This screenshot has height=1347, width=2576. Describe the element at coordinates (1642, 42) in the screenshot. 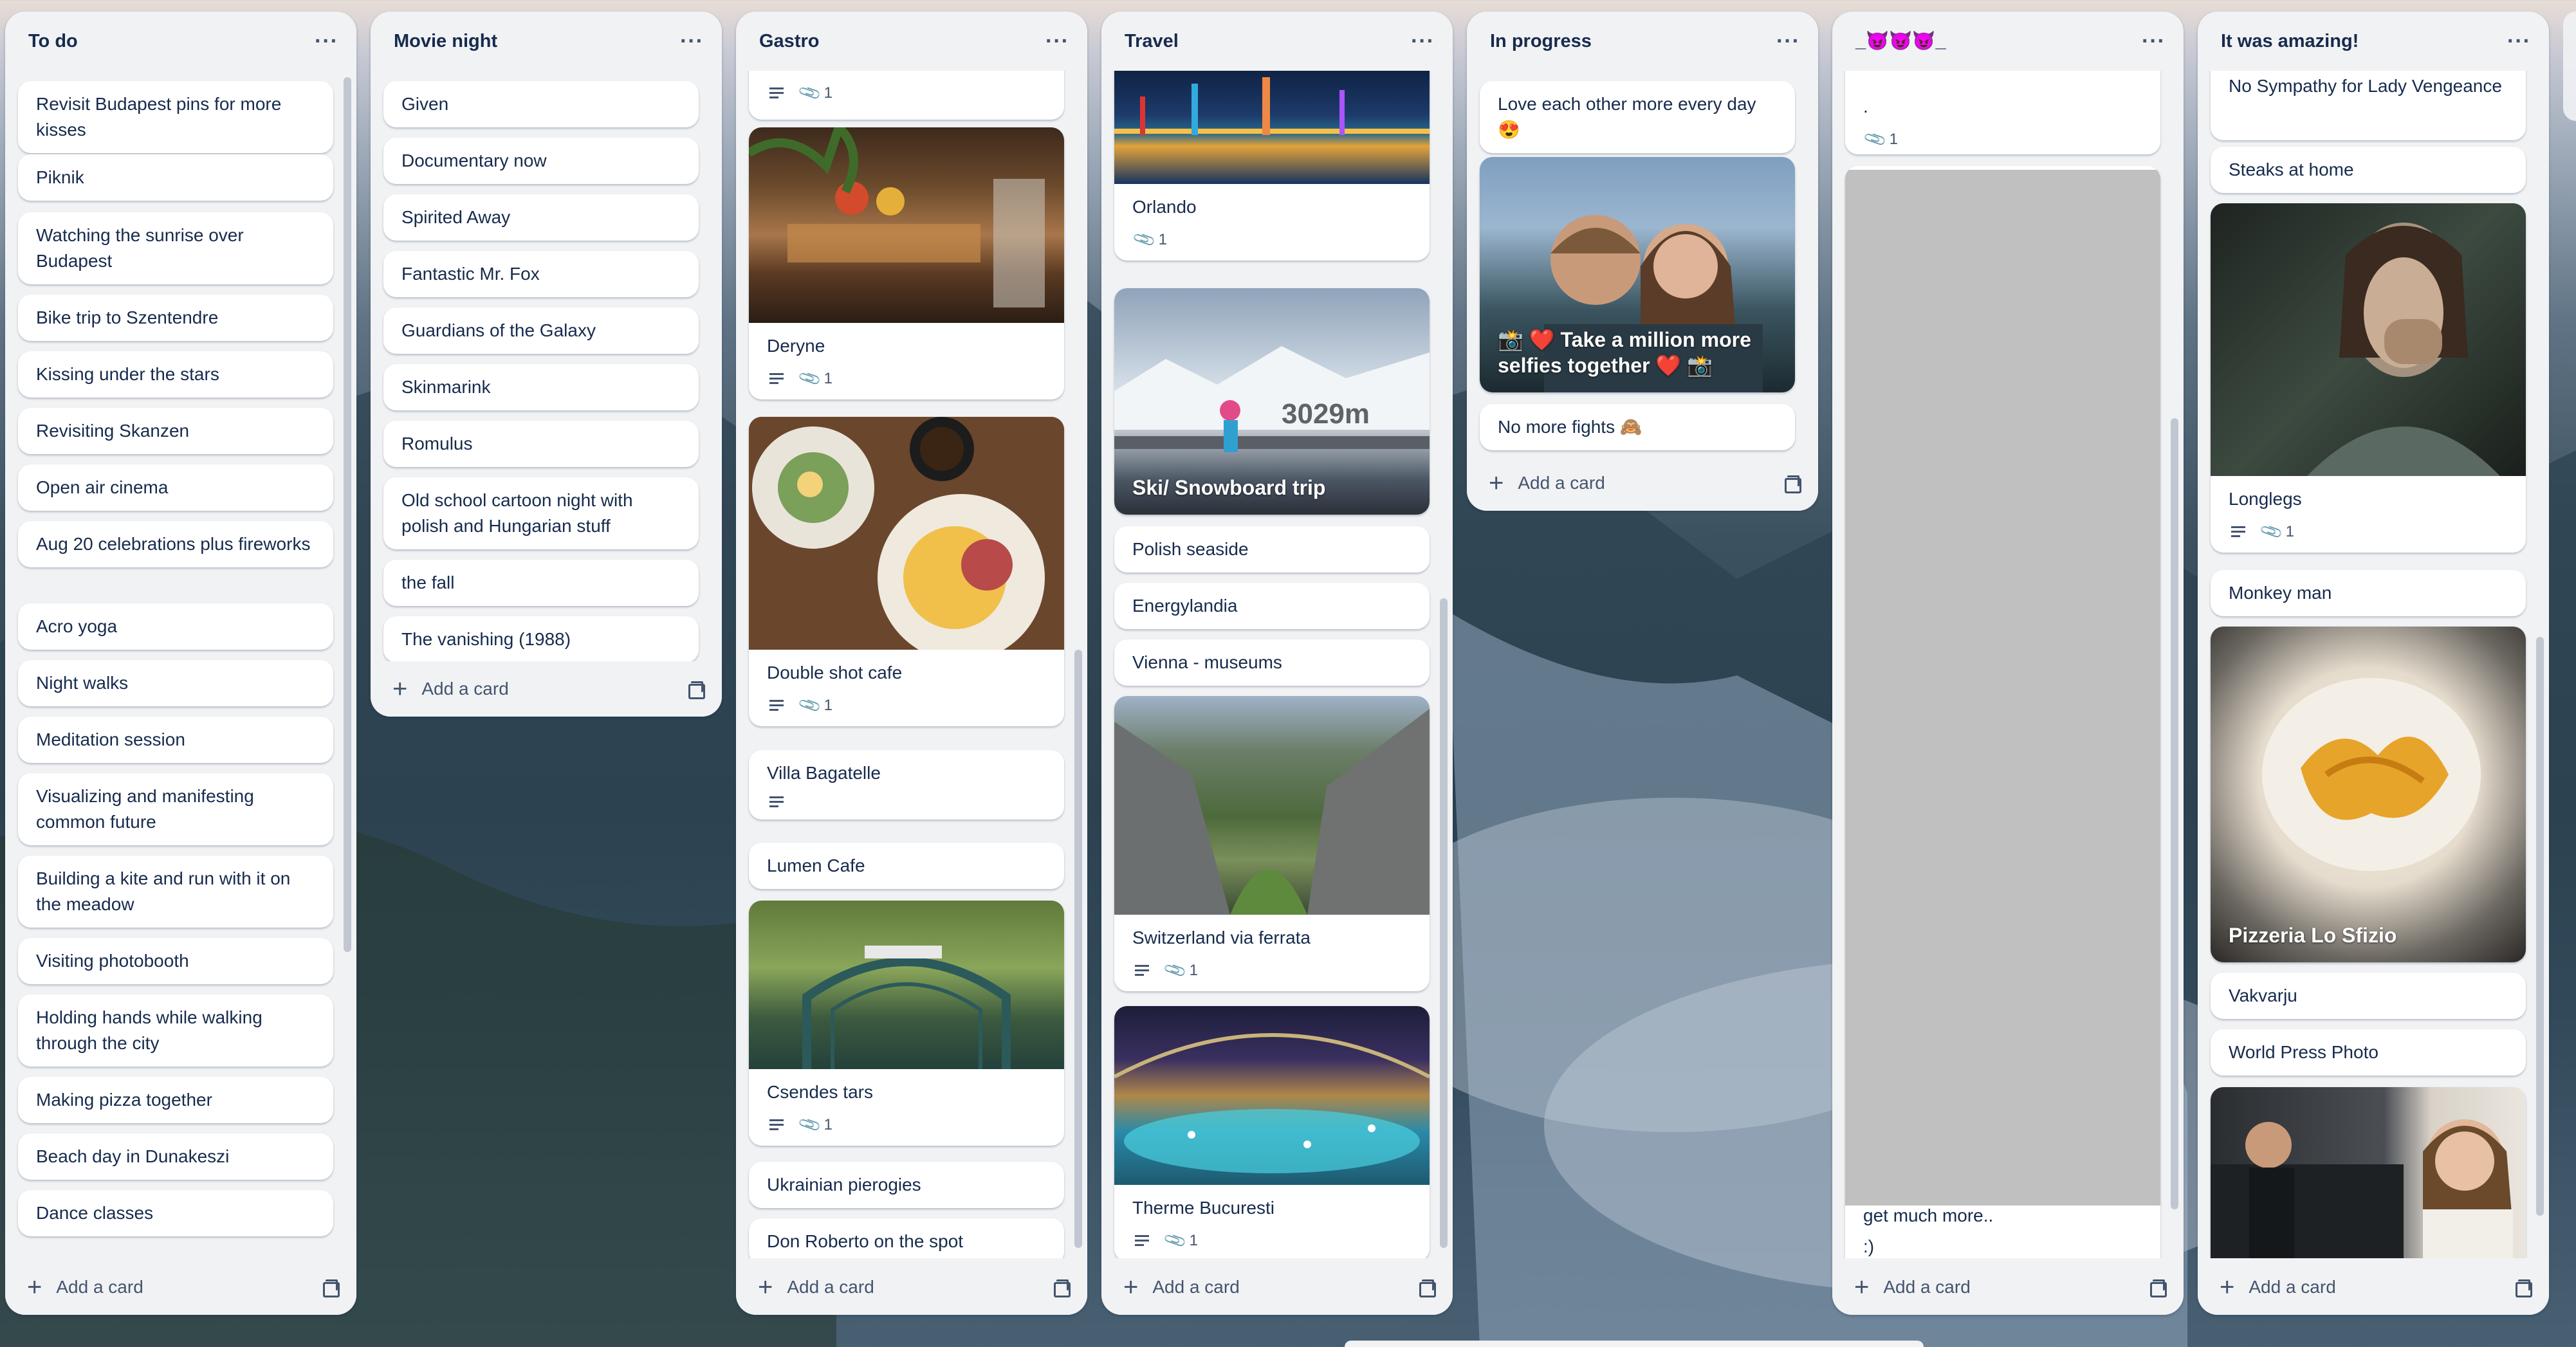

I see `list-header: In progress ···` at that location.